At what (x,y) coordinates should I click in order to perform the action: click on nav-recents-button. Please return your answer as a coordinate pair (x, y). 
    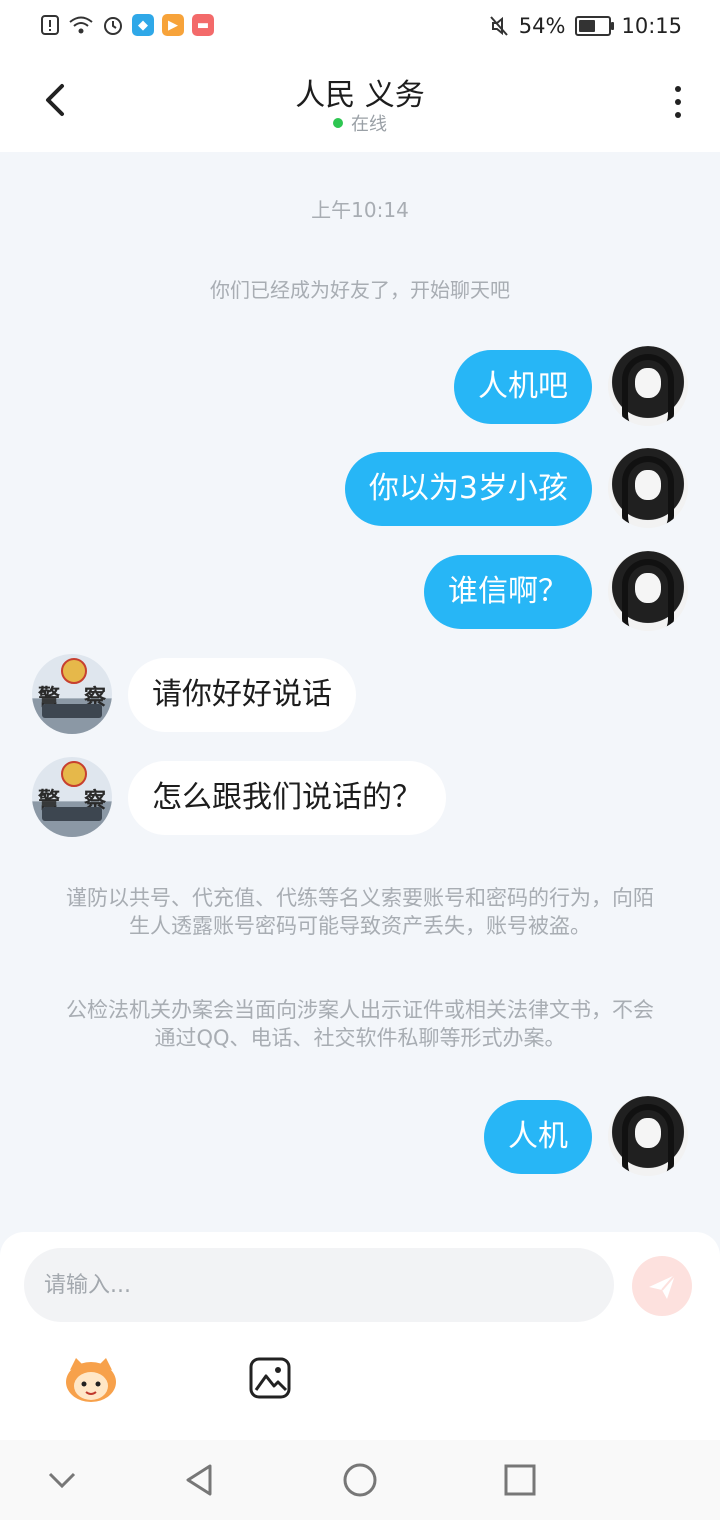
    Looking at the image, I should click on (520, 1480).